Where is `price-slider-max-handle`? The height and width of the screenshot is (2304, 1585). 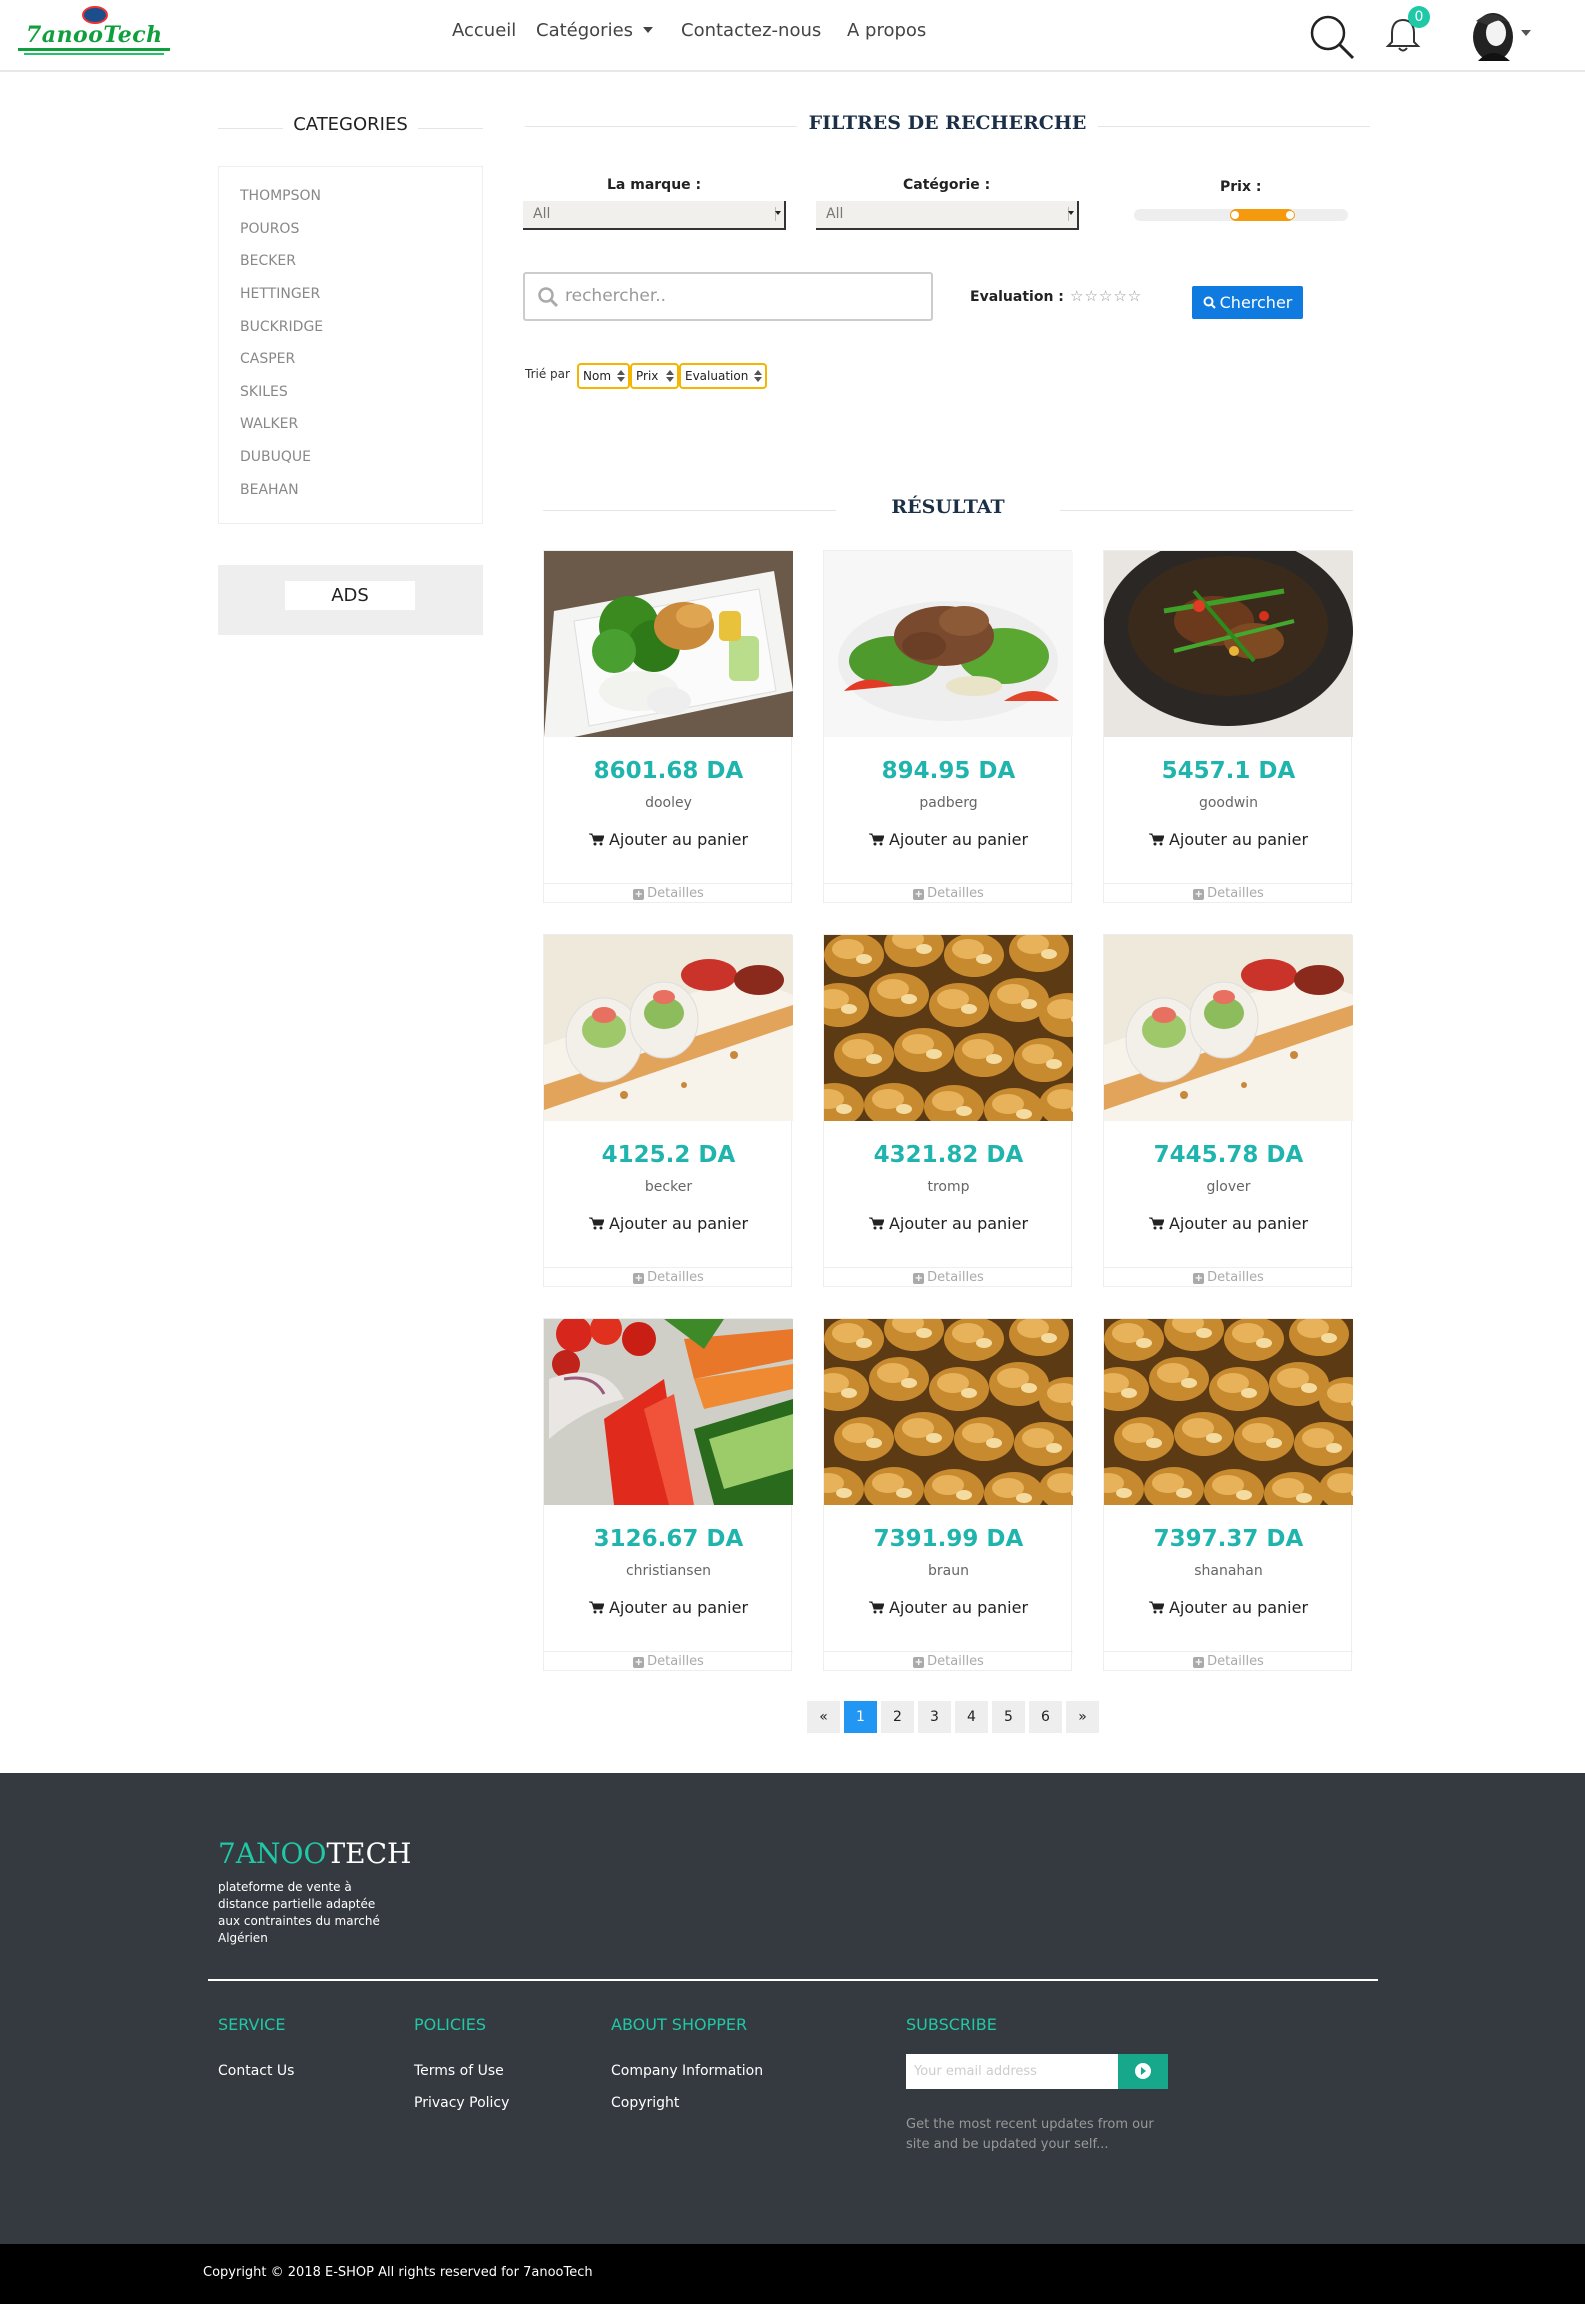
price-slider-max-handle is located at coordinates (1289, 215).